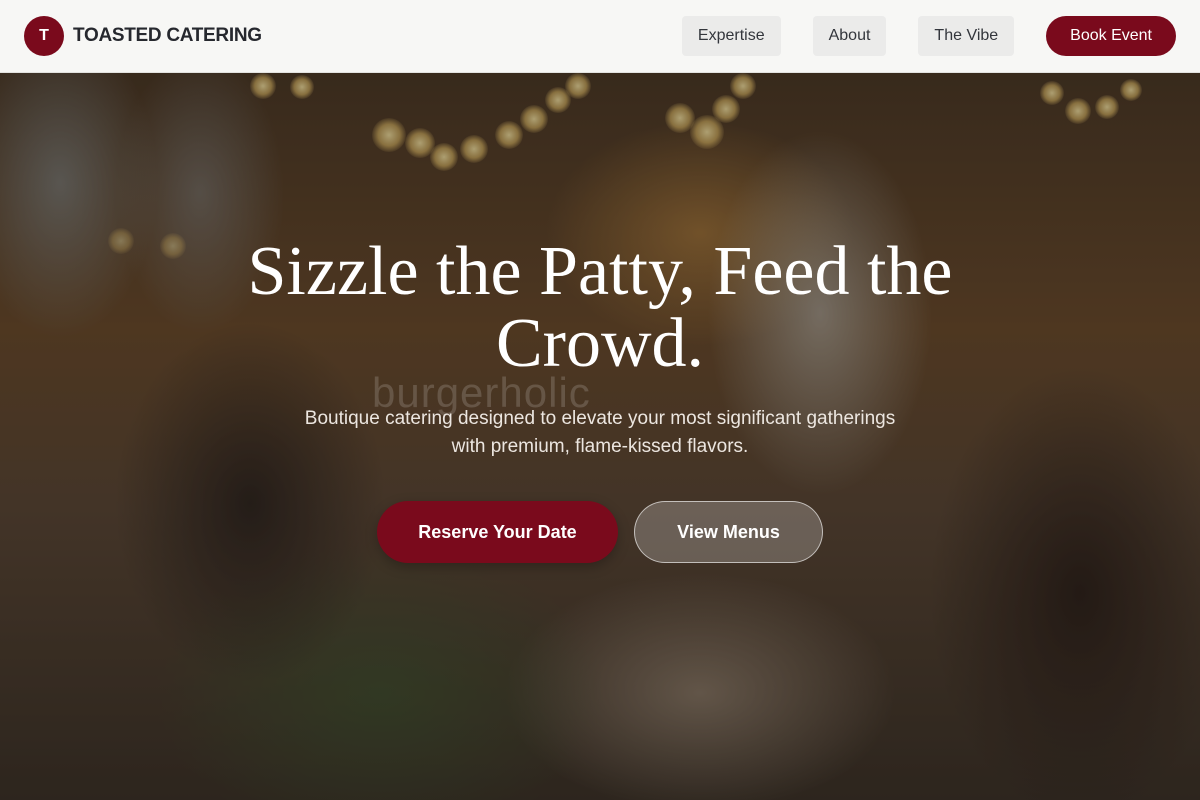  I want to click on nav-item-expertise: Expertise, so click(731, 36).